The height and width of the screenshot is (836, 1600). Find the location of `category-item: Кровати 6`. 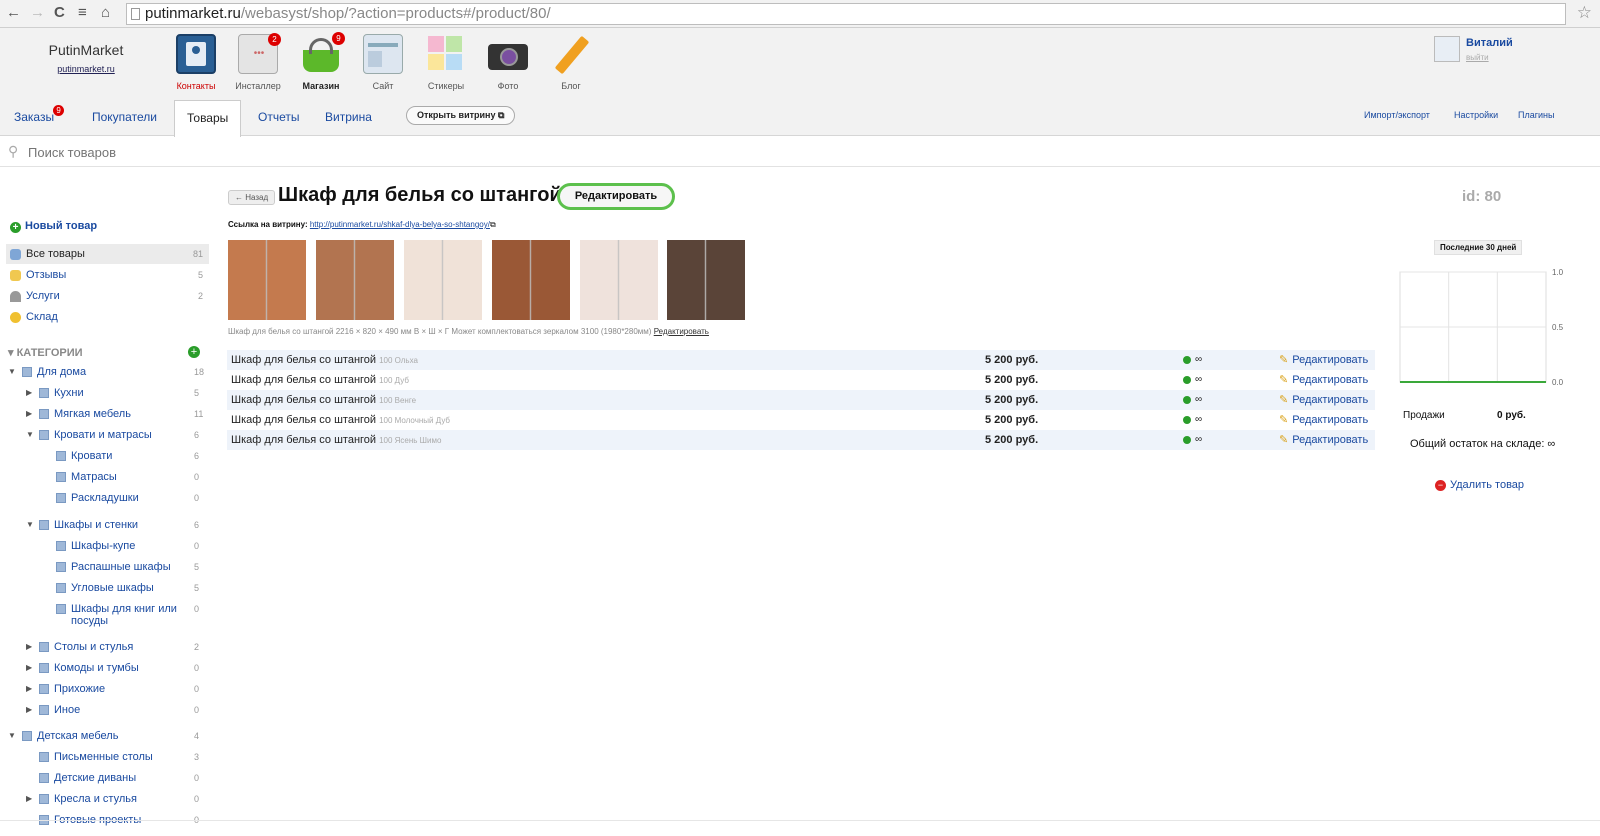

category-item: Кровати 6 is located at coordinates (106, 456).